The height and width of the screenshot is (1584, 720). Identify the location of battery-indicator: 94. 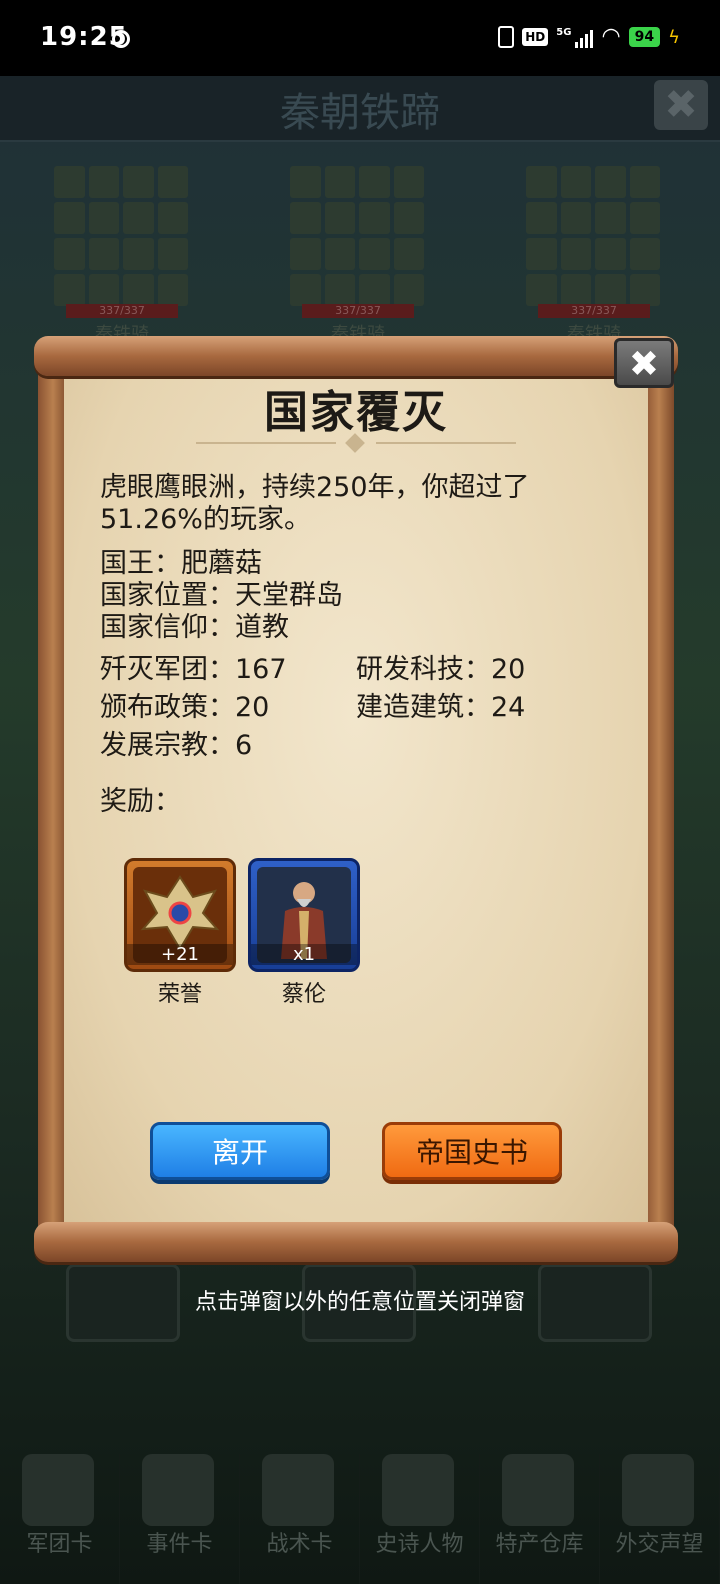
(644, 37).